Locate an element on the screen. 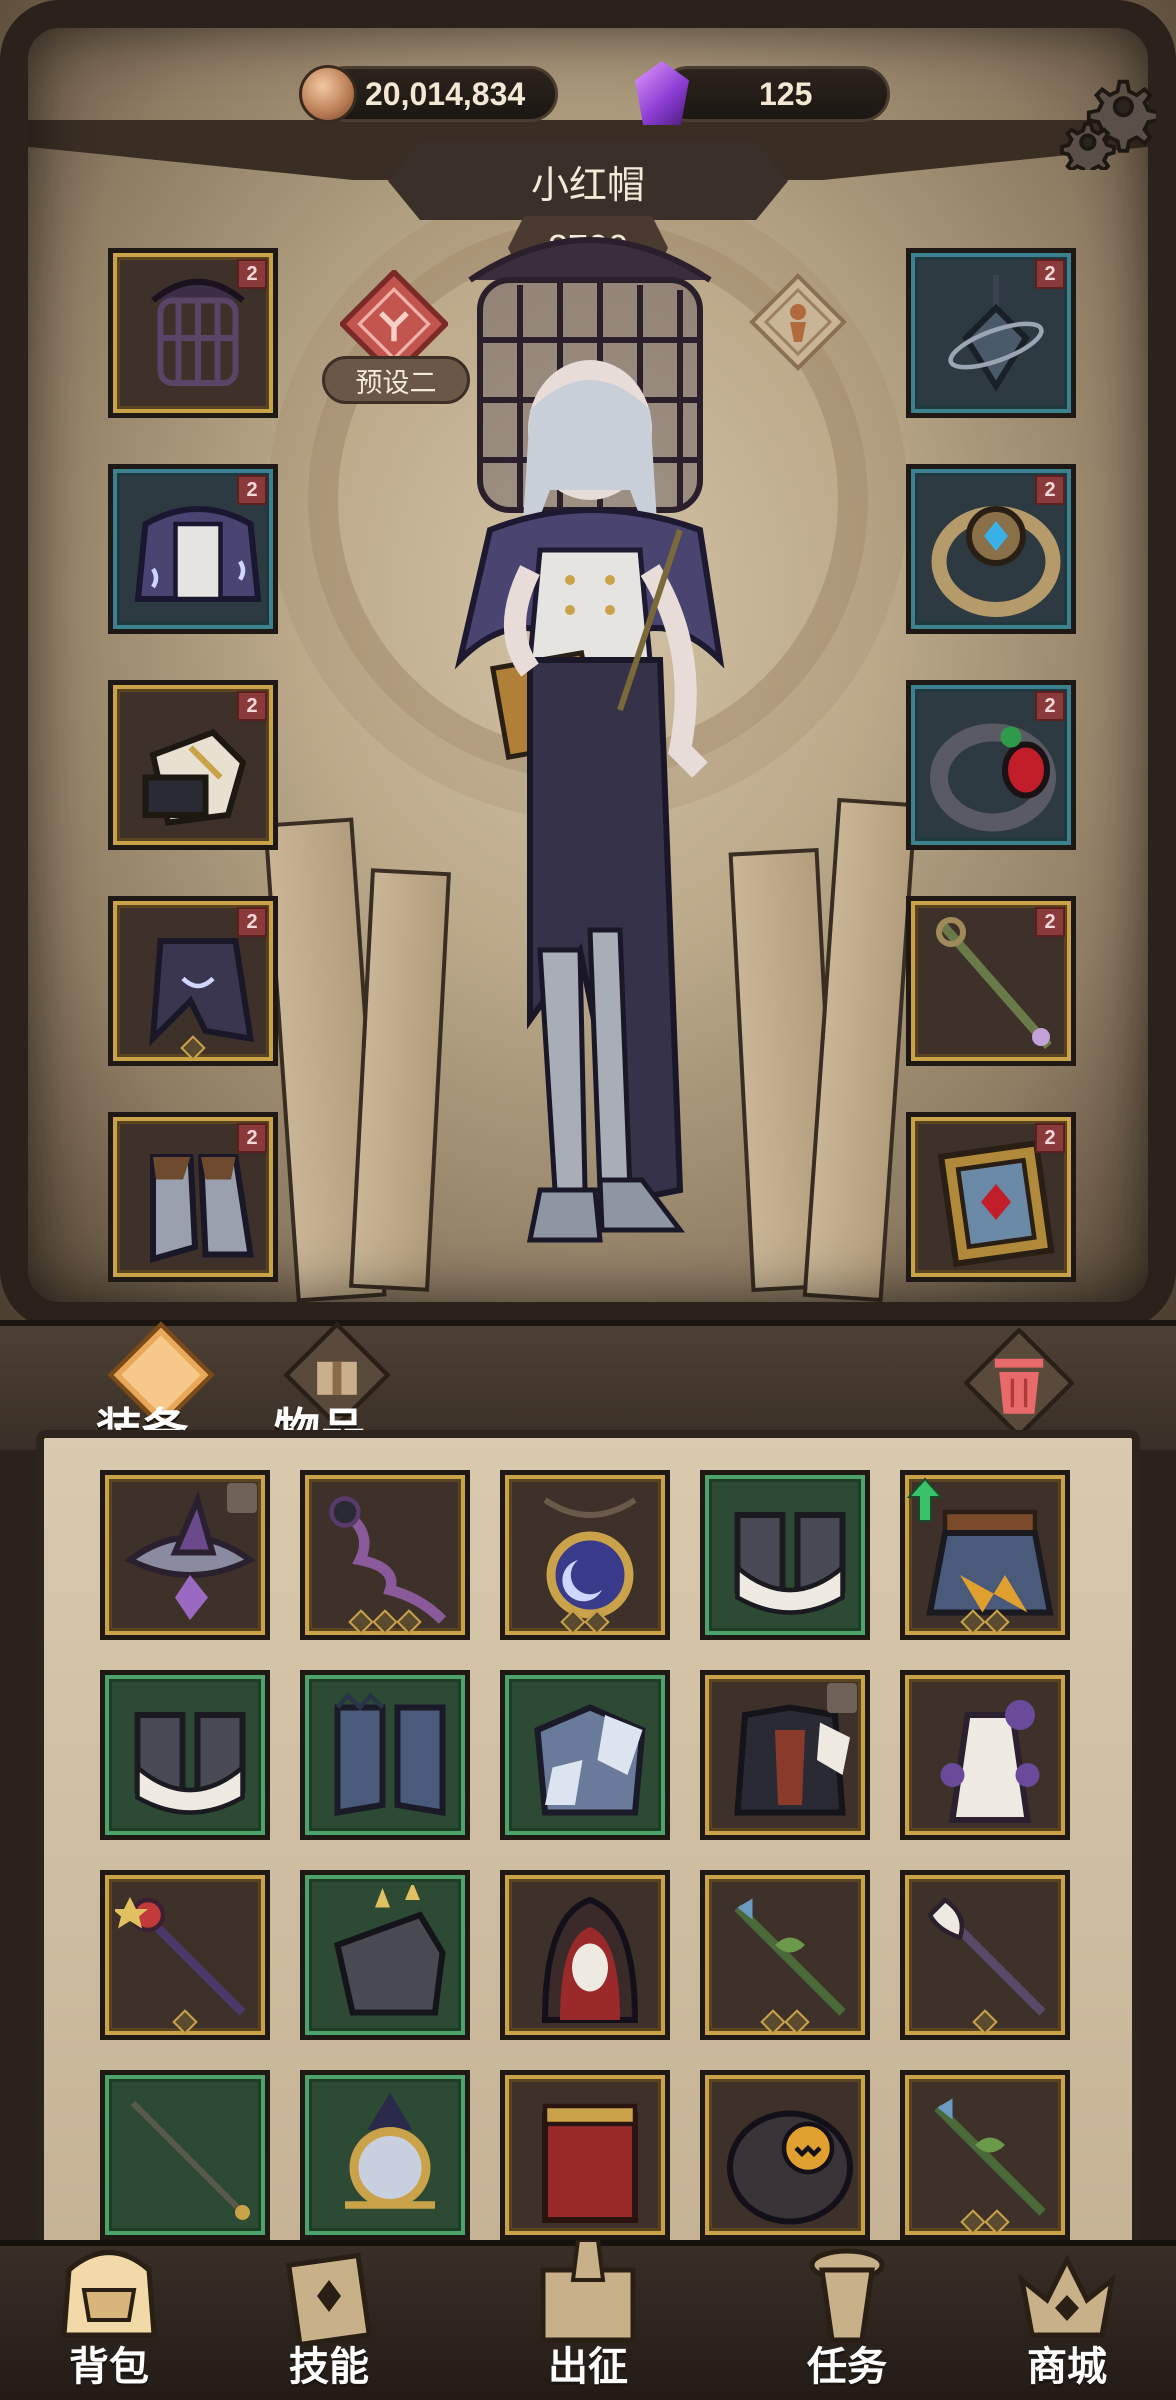  equip-slot-helmet: 2 is located at coordinates (193, 333).